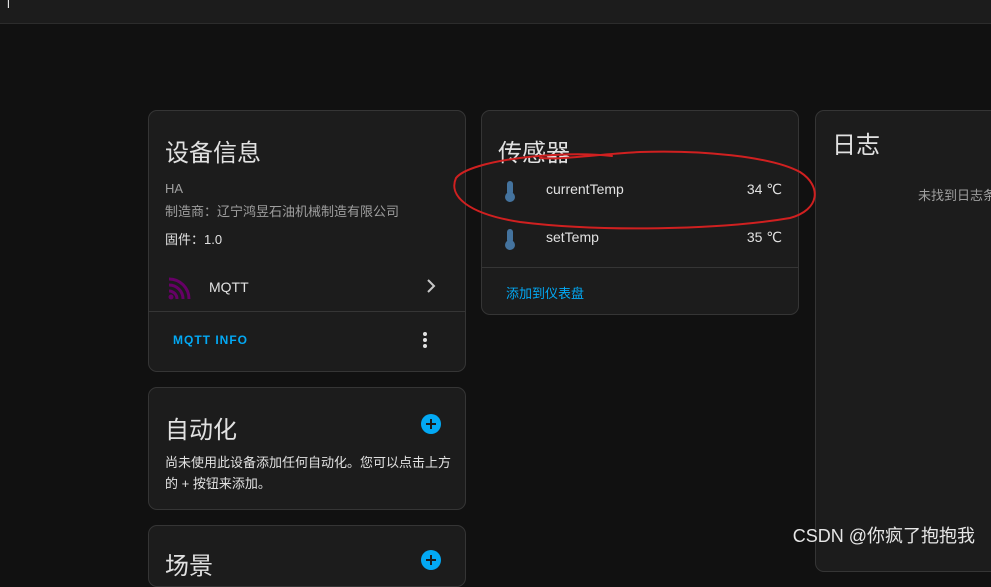 The width and height of the screenshot is (991, 587). I want to click on app-bar-title: ' |, so click(5, 4).